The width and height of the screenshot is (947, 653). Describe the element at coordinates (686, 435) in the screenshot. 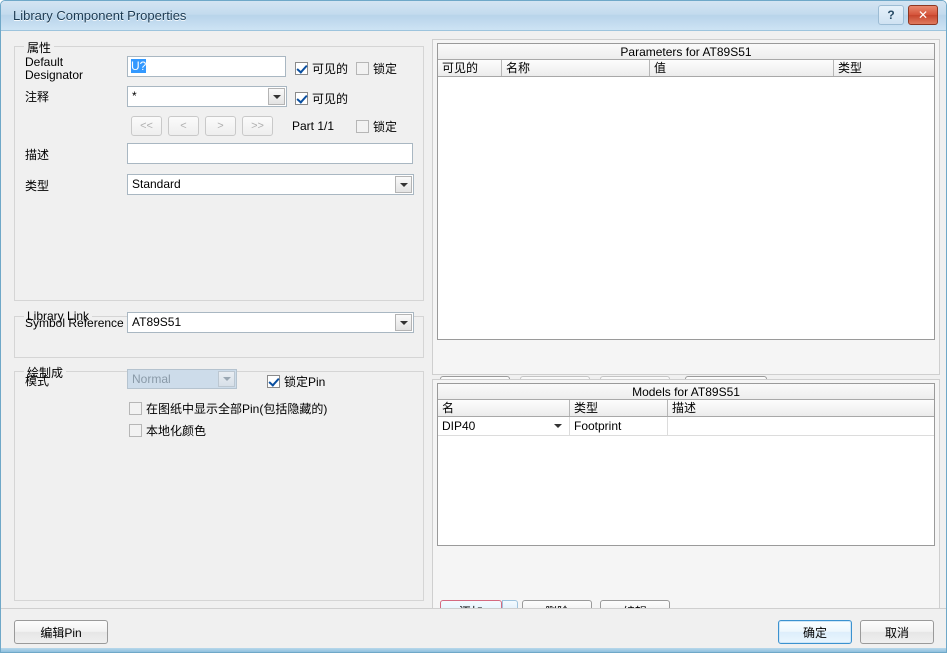

I see `row-divider` at that location.